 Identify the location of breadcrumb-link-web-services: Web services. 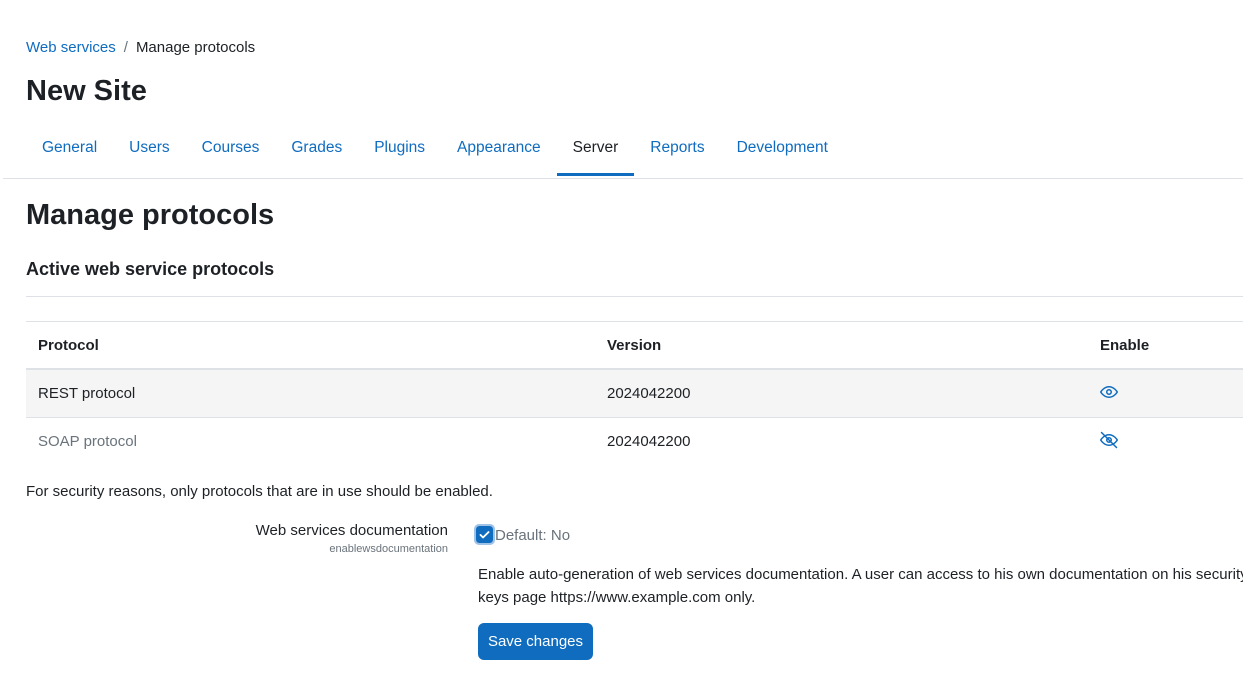
(71, 47).